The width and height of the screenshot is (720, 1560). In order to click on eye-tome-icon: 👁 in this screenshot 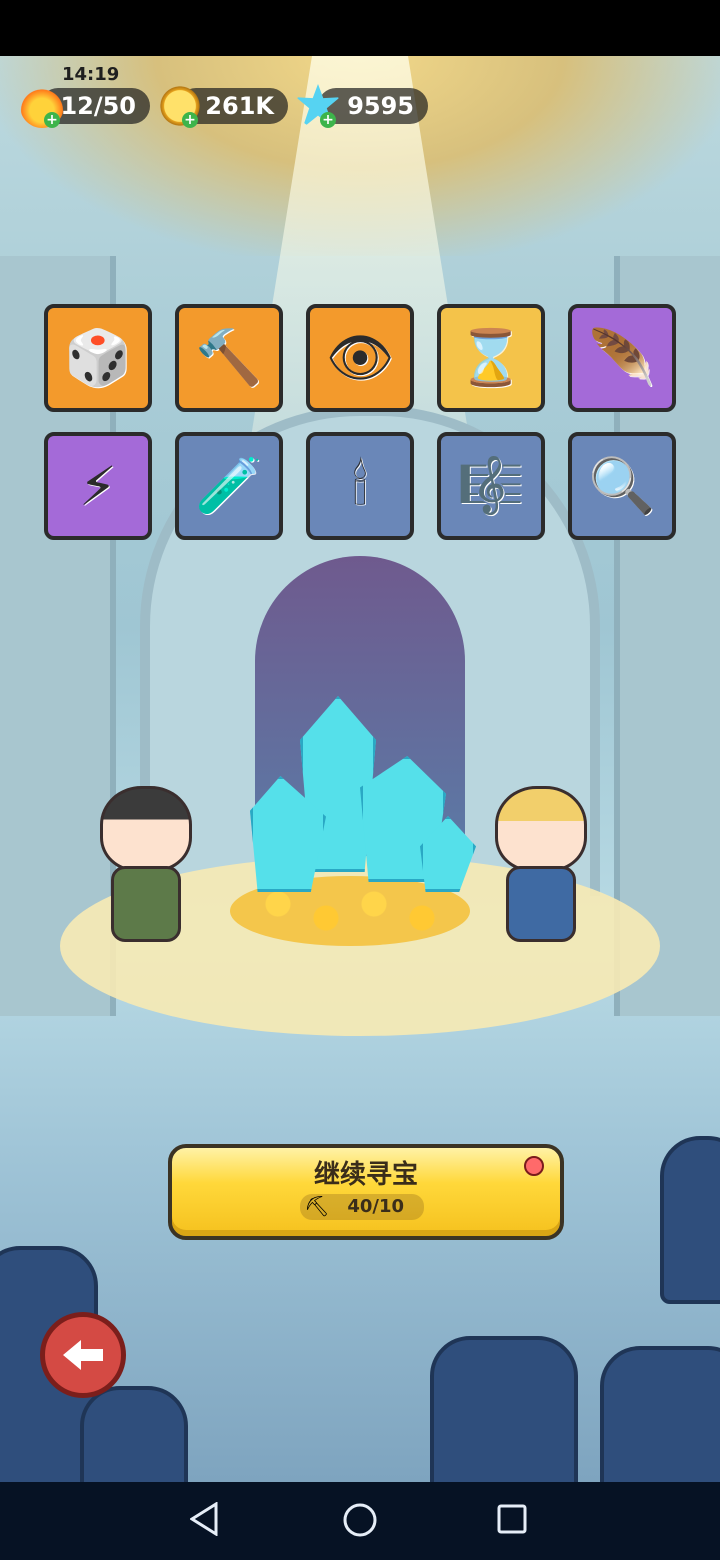, I will do `click(360, 357)`.